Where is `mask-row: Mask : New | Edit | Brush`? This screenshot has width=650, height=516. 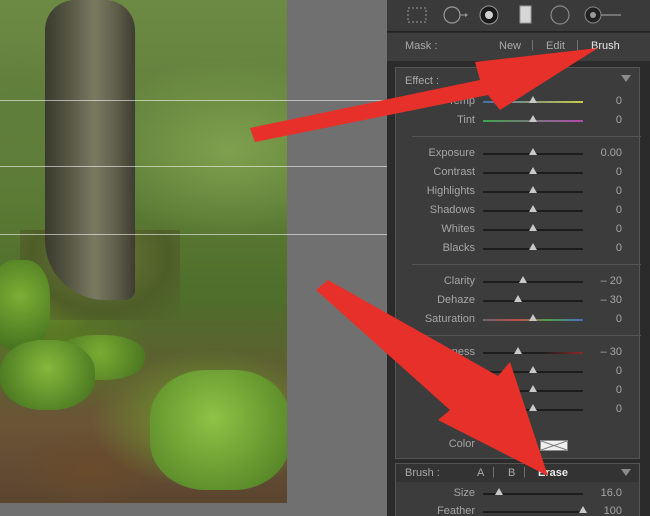
mask-row: Mask : New | Edit | Brush is located at coordinates (518, 47).